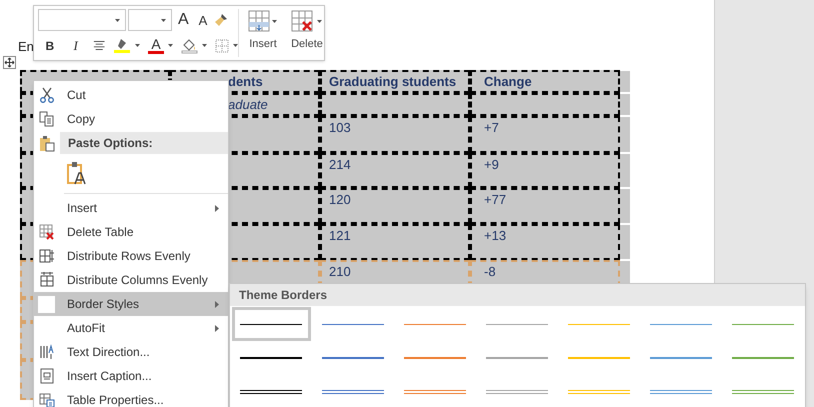 The image size is (814, 407). Describe the element at coordinates (395, 242) in the screenshot. I see `table-cell: 121` at that location.